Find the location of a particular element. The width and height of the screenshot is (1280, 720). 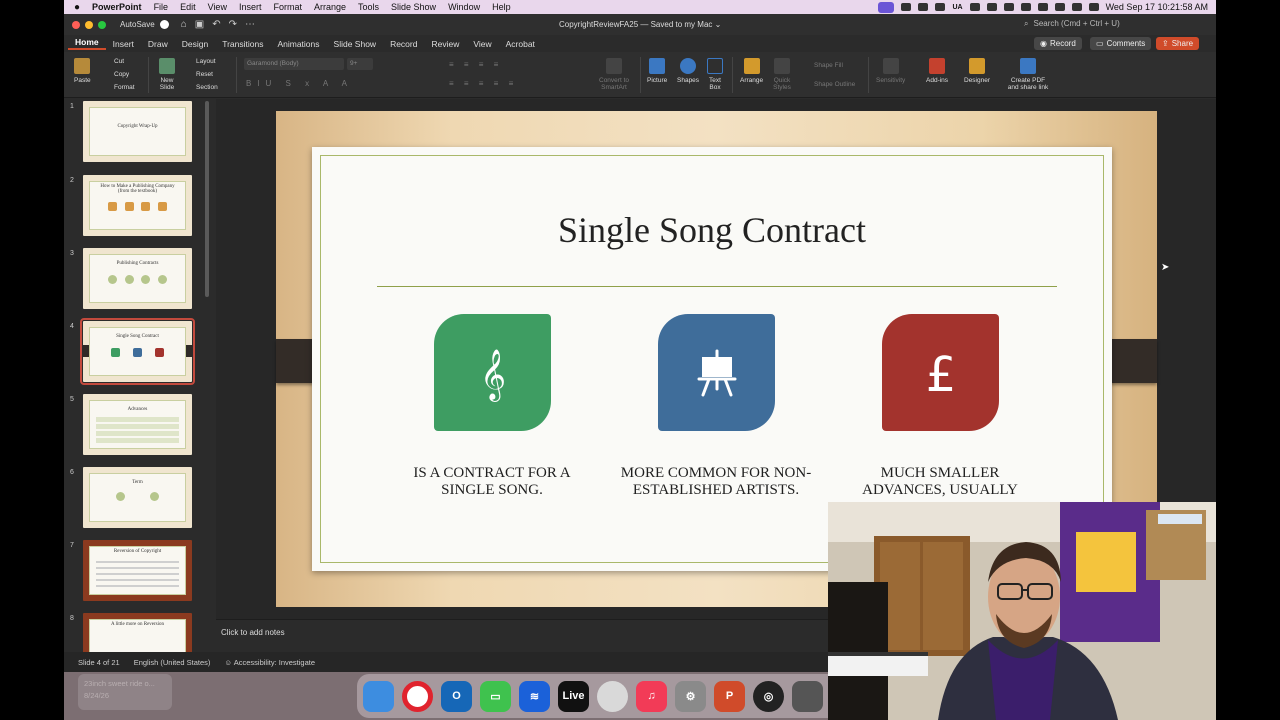

slide-thumbnail: Copyright Wrap-Up is located at coordinates (137, 131).